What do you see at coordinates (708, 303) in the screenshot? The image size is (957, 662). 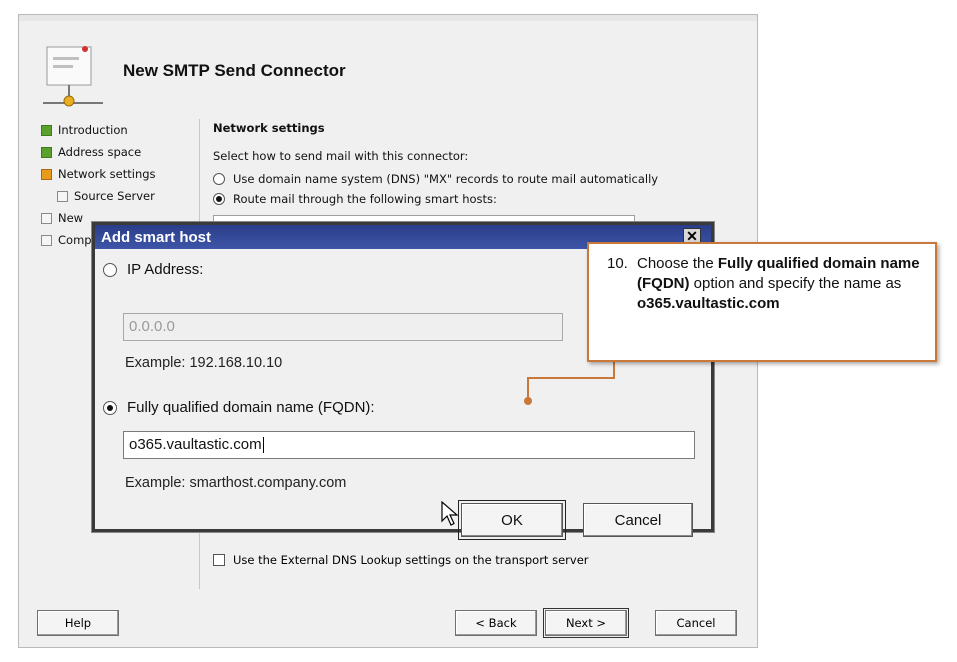 I see `callout-bold-part: o365.vaultastic.com` at bounding box center [708, 303].